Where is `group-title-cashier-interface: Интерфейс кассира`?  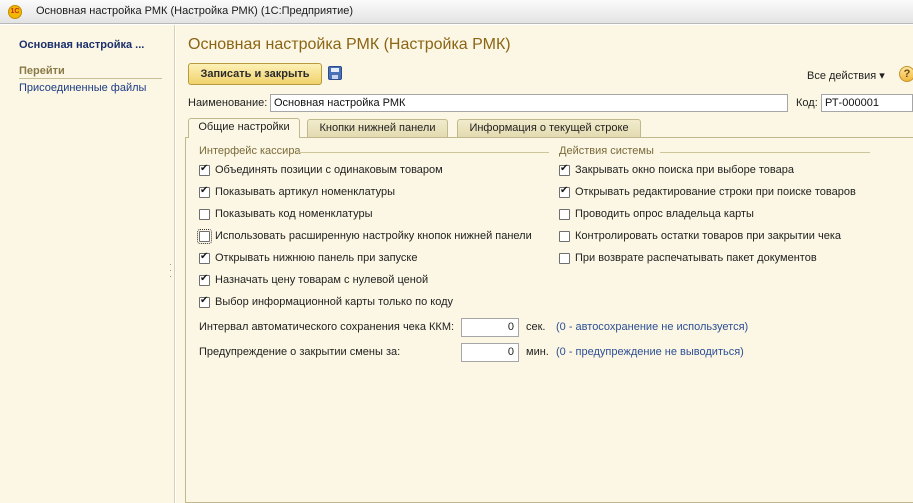 group-title-cashier-interface: Интерфейс кассира is located at coordinates (250, 151).